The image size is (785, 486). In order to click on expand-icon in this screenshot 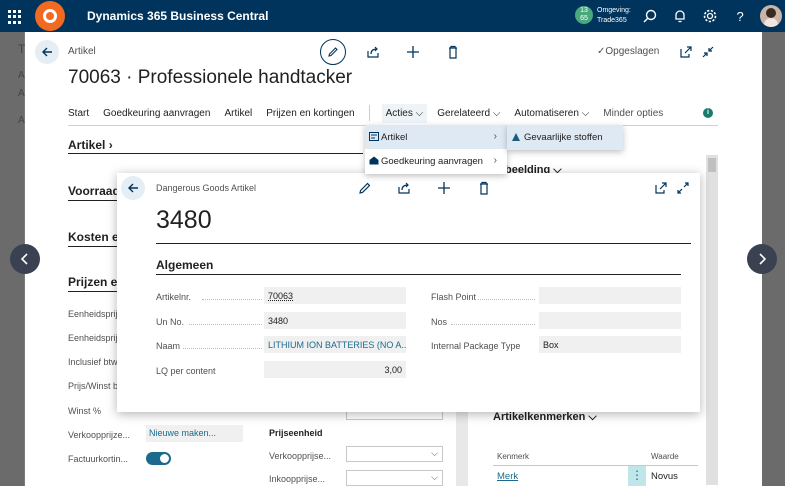, I will do `click(683, 188)`.